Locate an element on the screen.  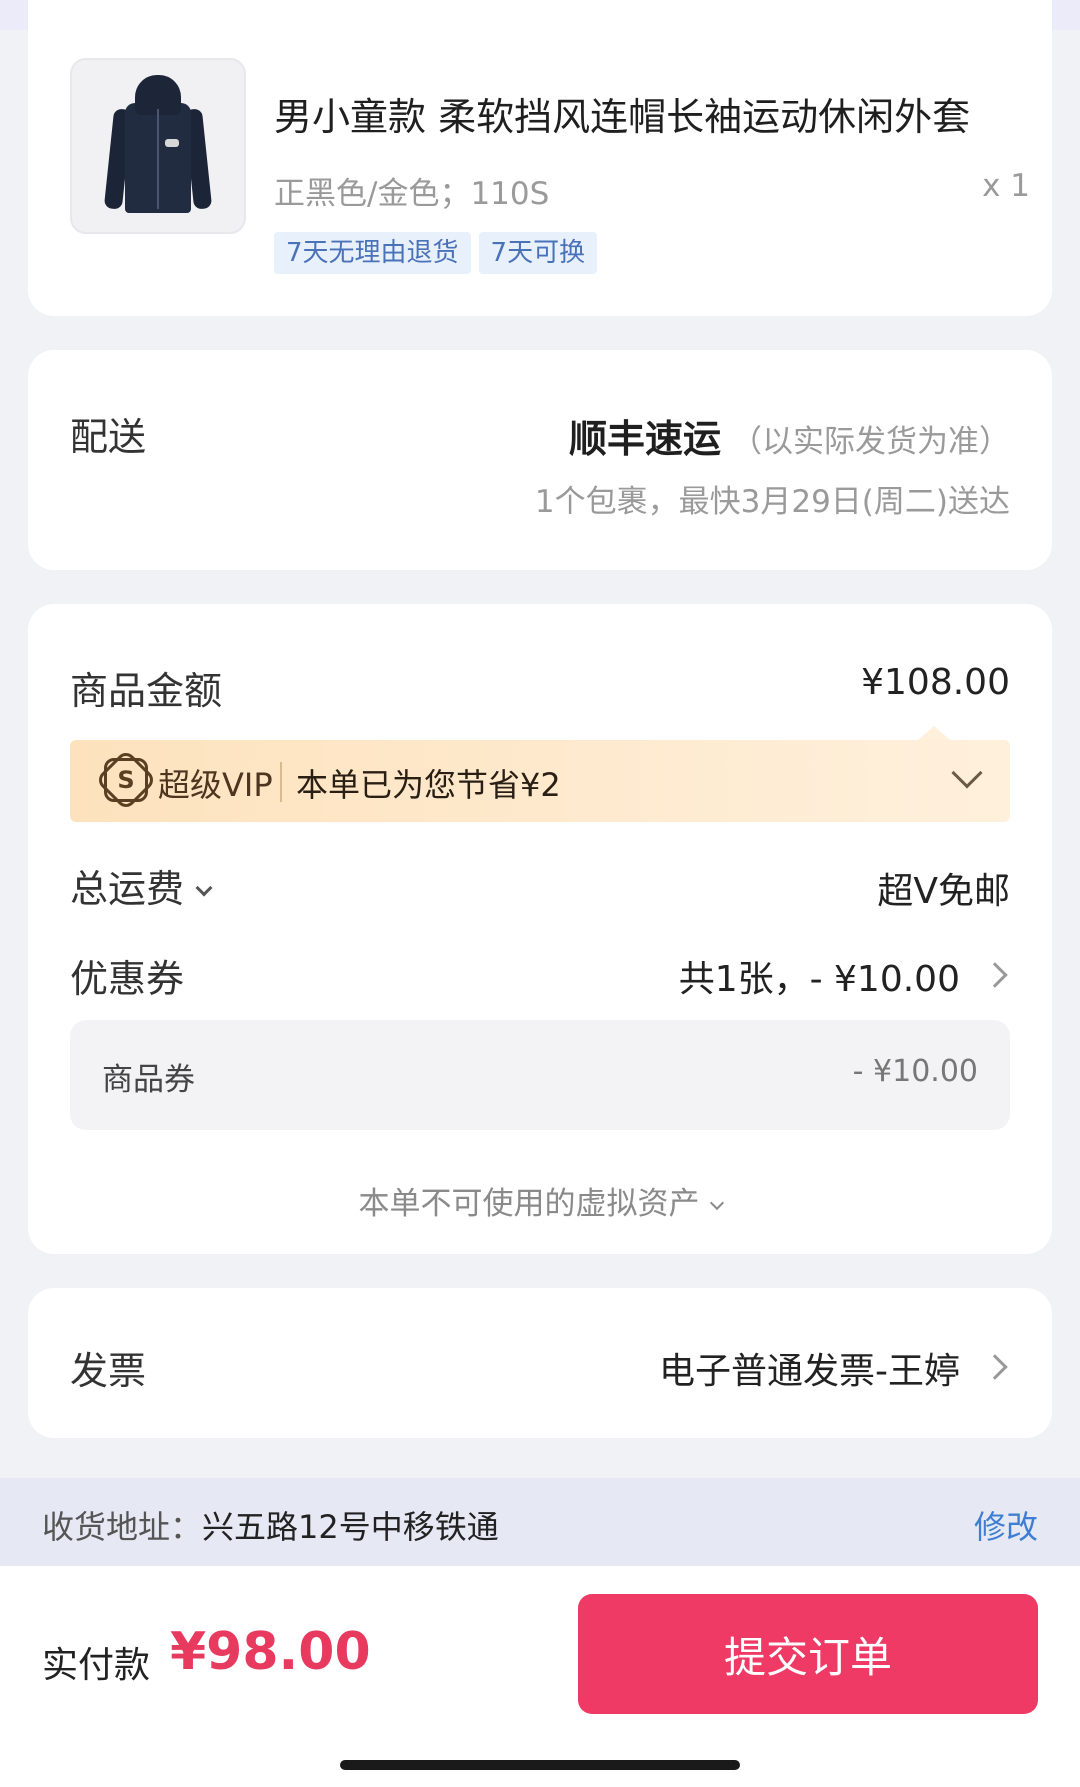
virtual-assets-toggle: 本单不可使用的虚拟资产 is located at coordinates (540, 1200).